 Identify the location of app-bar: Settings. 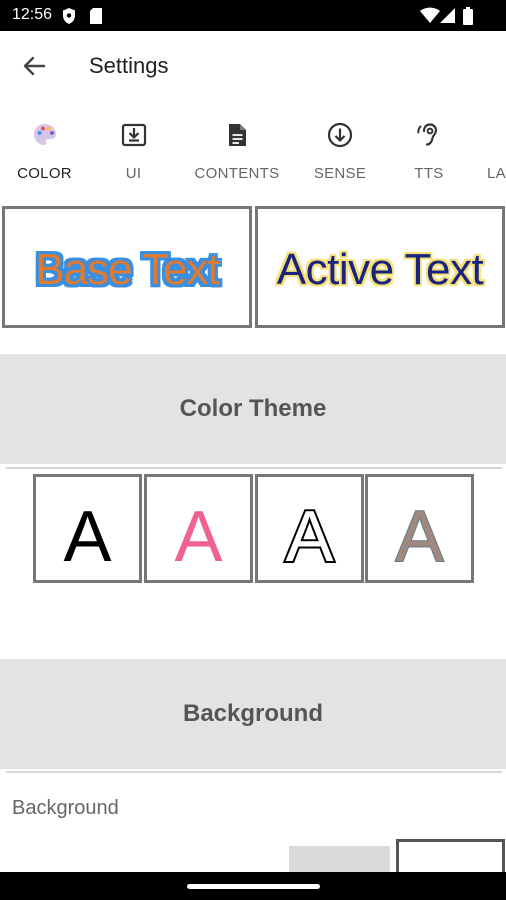
(253, 66).